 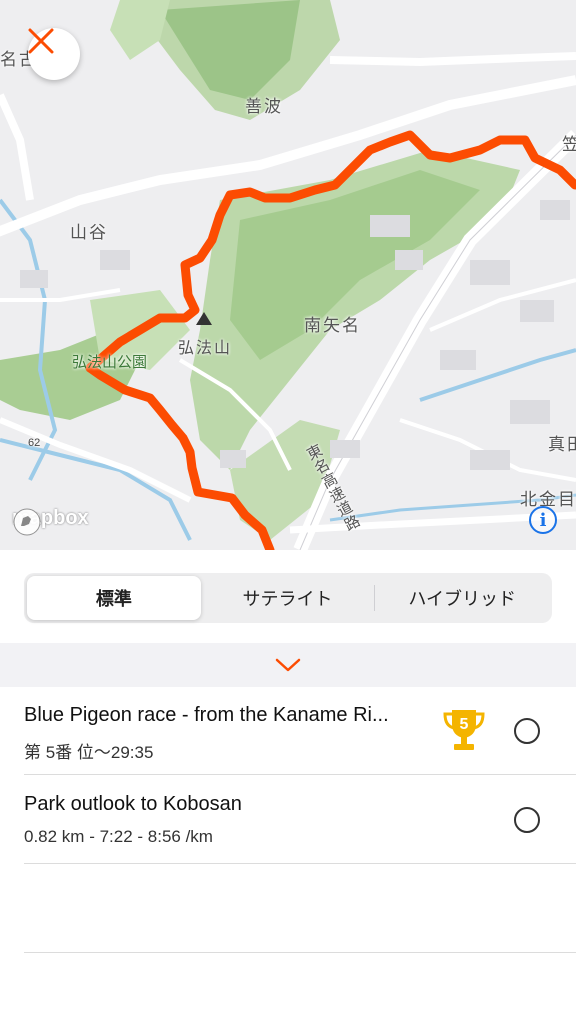 What do you see at coordinates (332, 325) in the screenshot?
I see `map-label-minamiyana: 南矢名` at bounding box center [332, 325].